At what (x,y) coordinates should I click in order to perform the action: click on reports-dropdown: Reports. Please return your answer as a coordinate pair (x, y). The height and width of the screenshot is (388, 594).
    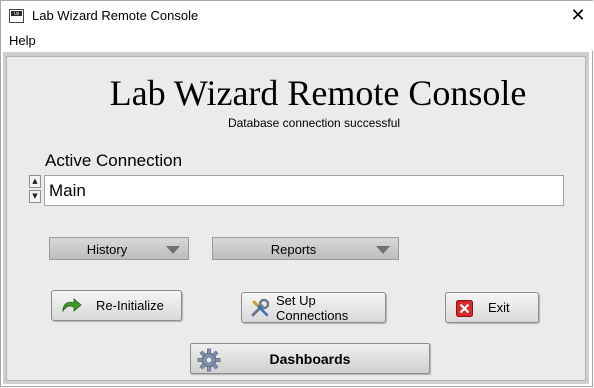
    Looking at the image, I should click on (305, 248).